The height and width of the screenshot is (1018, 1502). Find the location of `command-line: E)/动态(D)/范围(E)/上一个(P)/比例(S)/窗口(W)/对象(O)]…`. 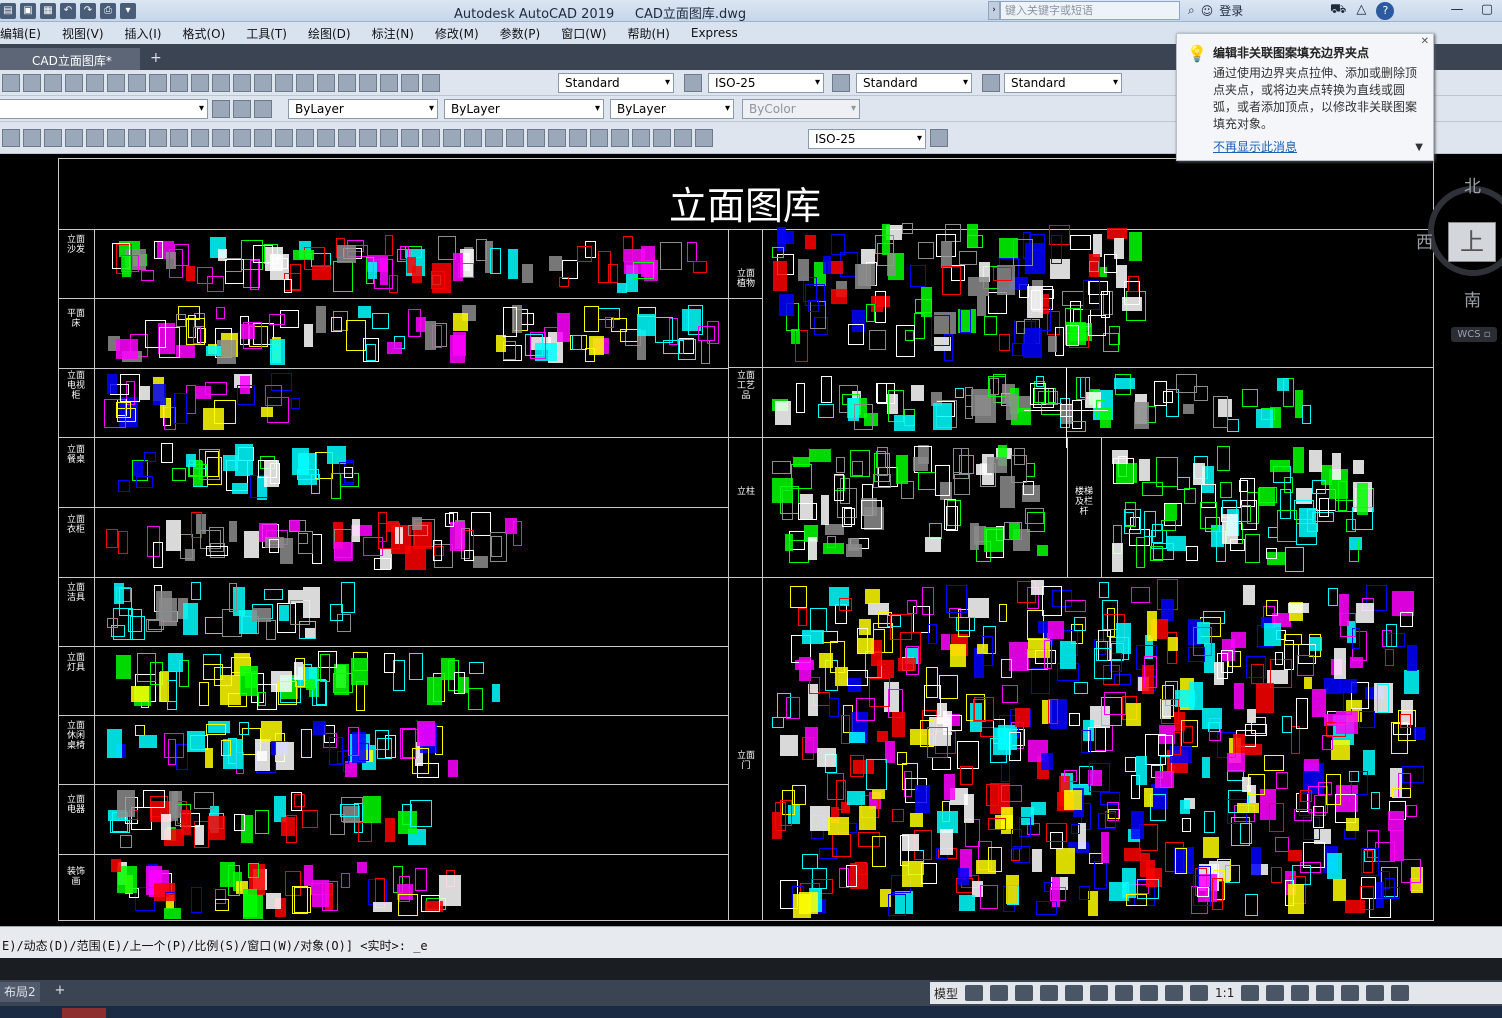

command-line: E)/动态(D)/范围(E)/上一个(P)/比例(S)/窗口(W)/对象(O)]… is located at coordinates (751, 942).